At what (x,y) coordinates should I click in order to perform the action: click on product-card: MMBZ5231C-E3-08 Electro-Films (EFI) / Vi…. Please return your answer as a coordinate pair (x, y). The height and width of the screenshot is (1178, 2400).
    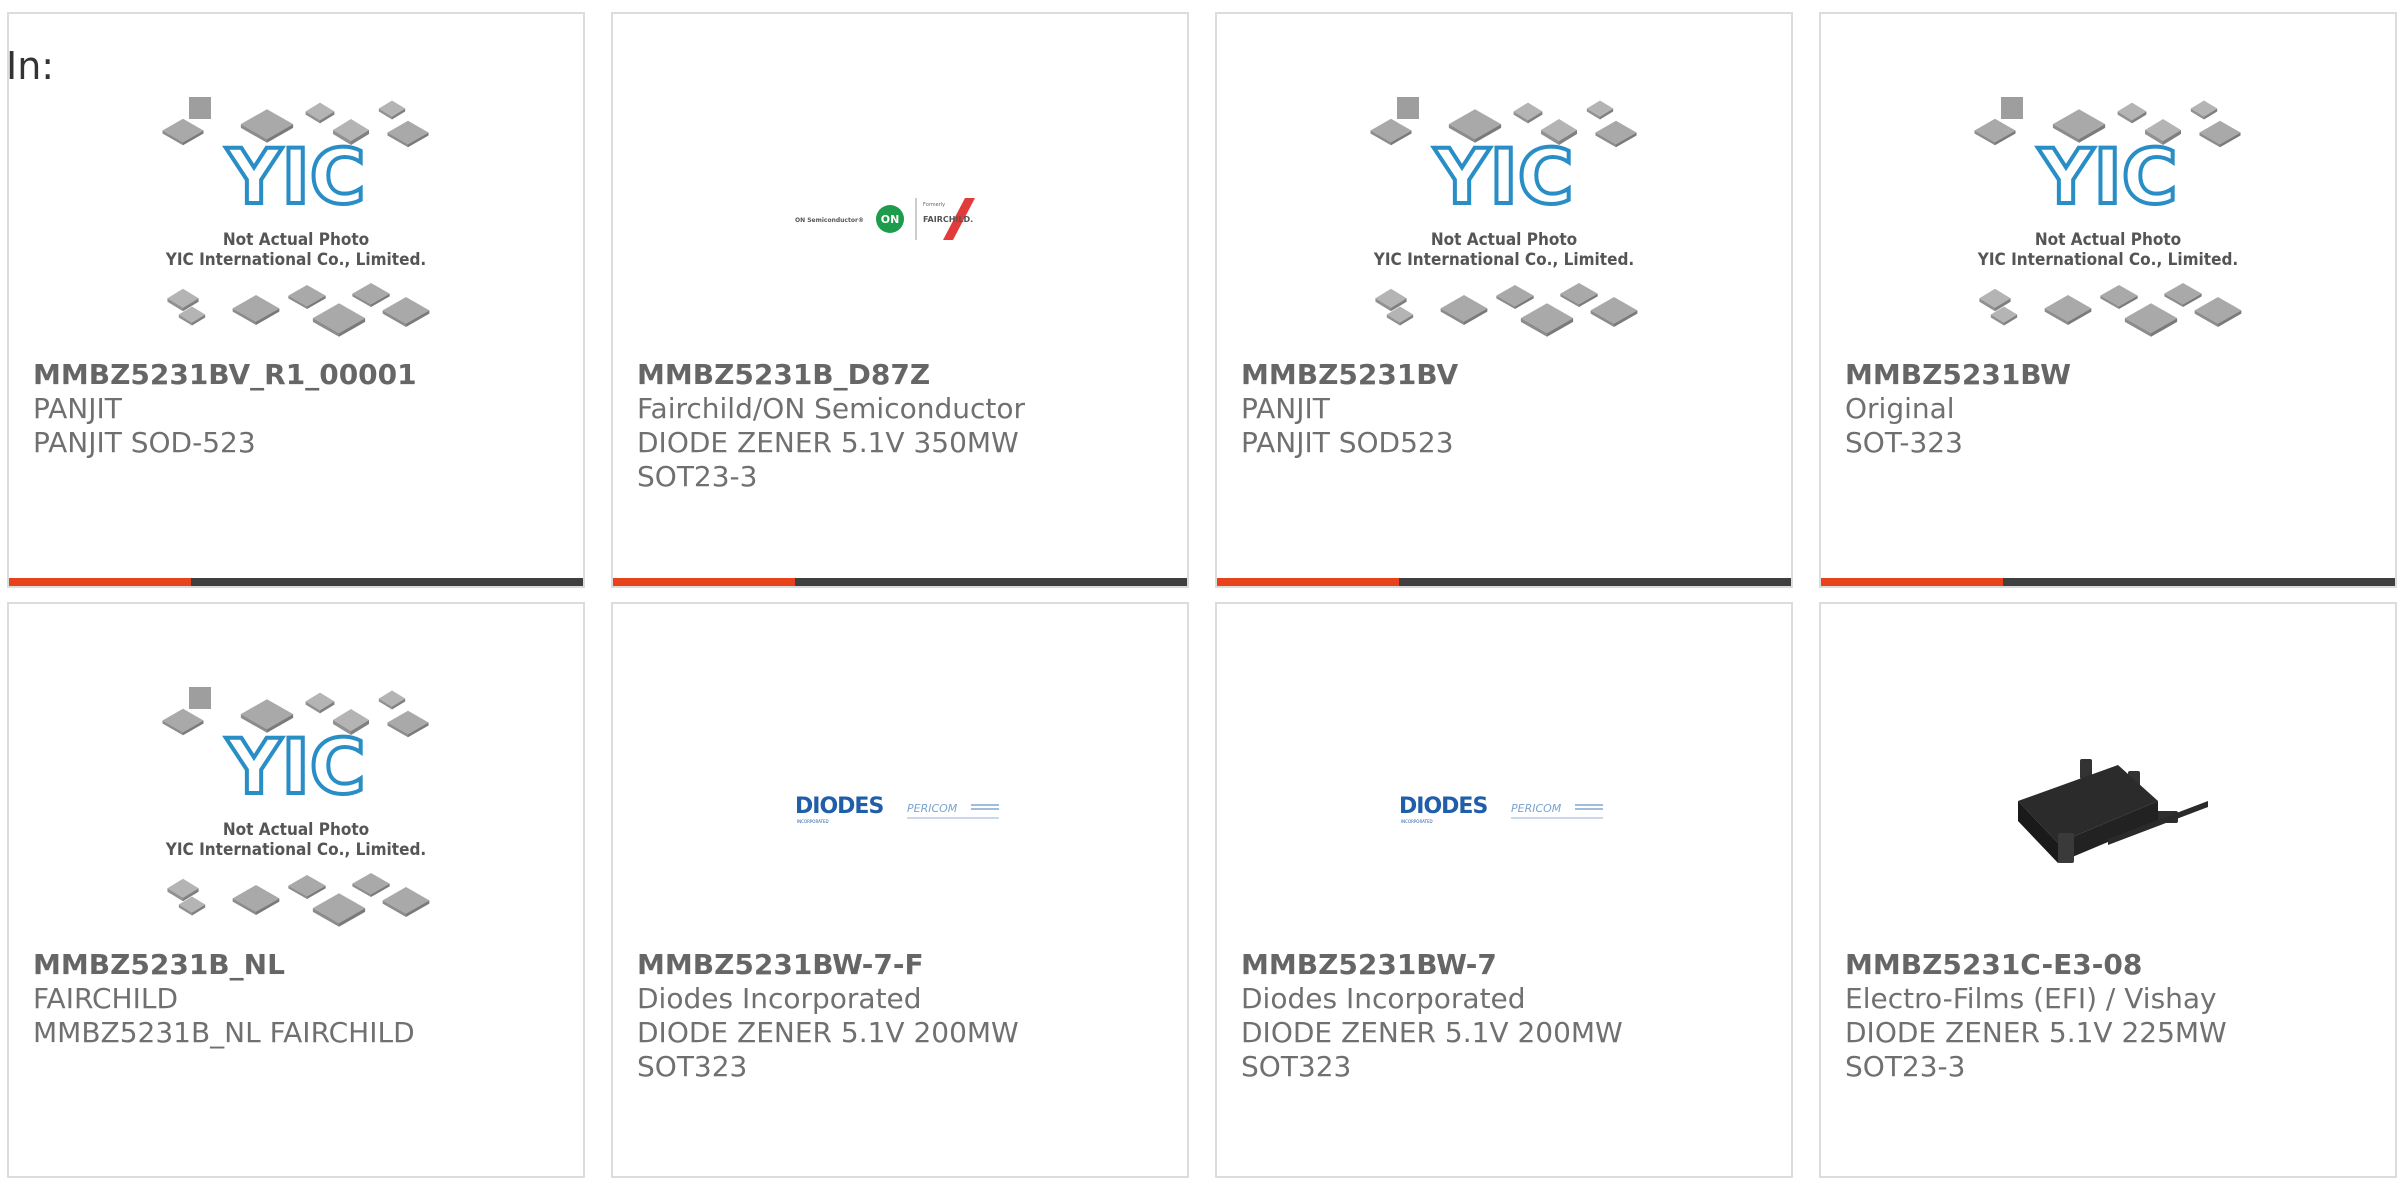
    Looking at the image, I should click on (2108, 890).